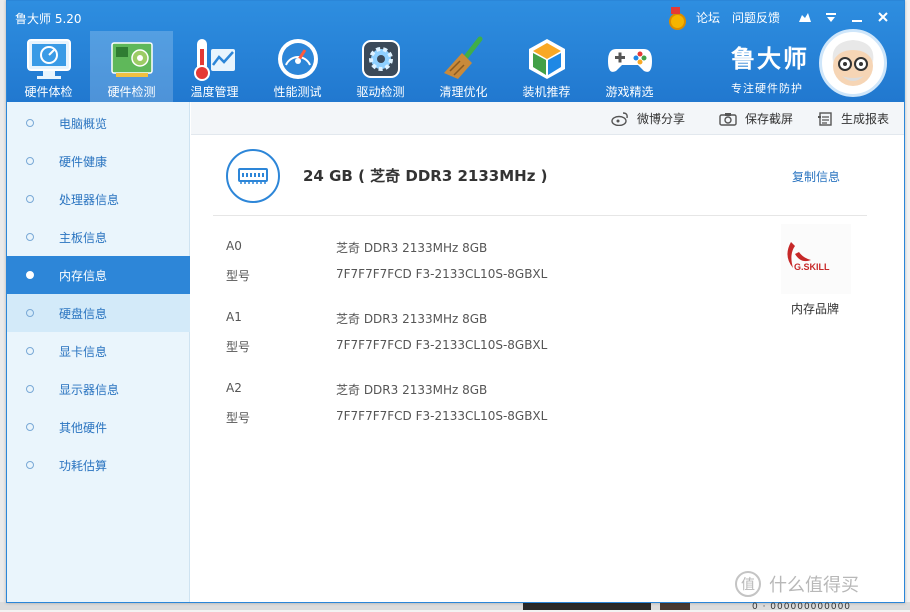  I want to click on generate-report-label: 生成报表, so click(865, 119).